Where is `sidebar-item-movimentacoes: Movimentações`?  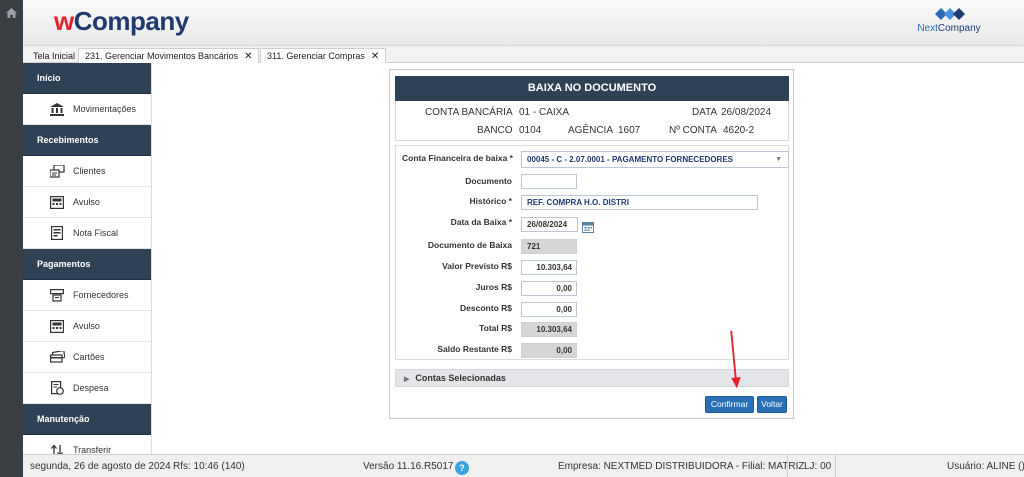
sidebar-item-movimentacoes: Movimentações is located at coordinates (87, 109).